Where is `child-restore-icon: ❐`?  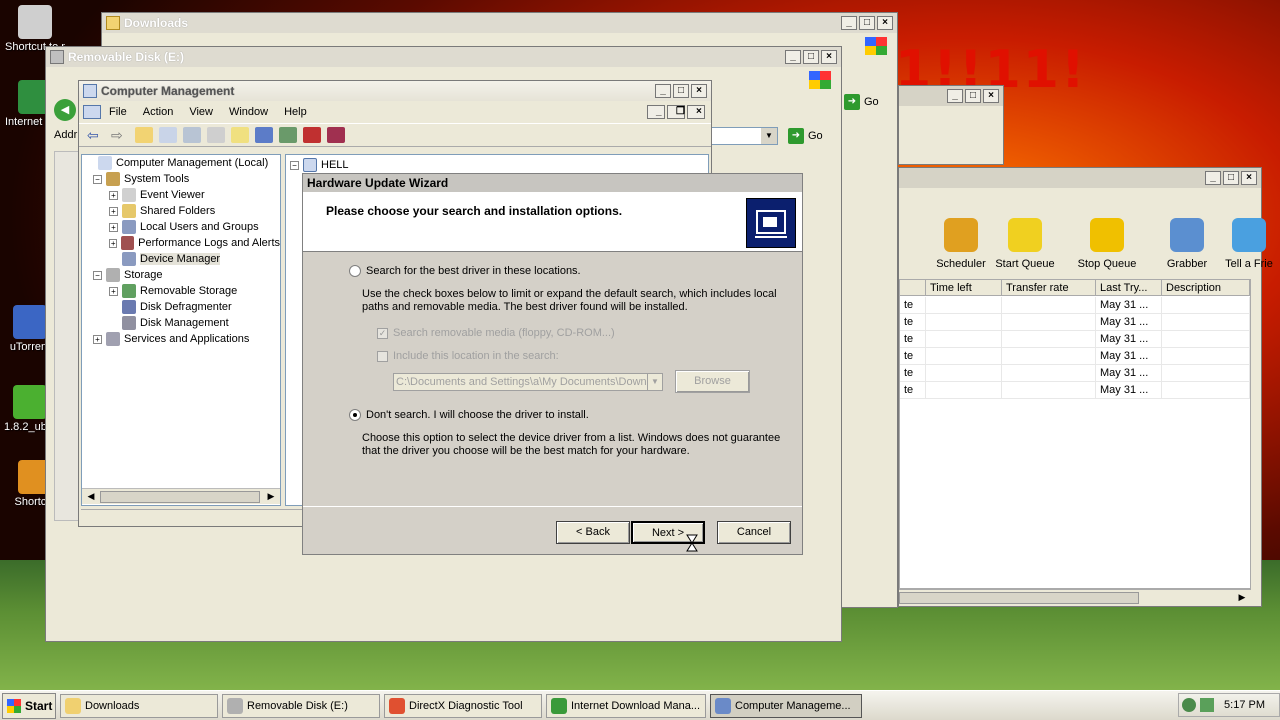
child-restore-icon: ❐ is located at coordinates (676, 112).